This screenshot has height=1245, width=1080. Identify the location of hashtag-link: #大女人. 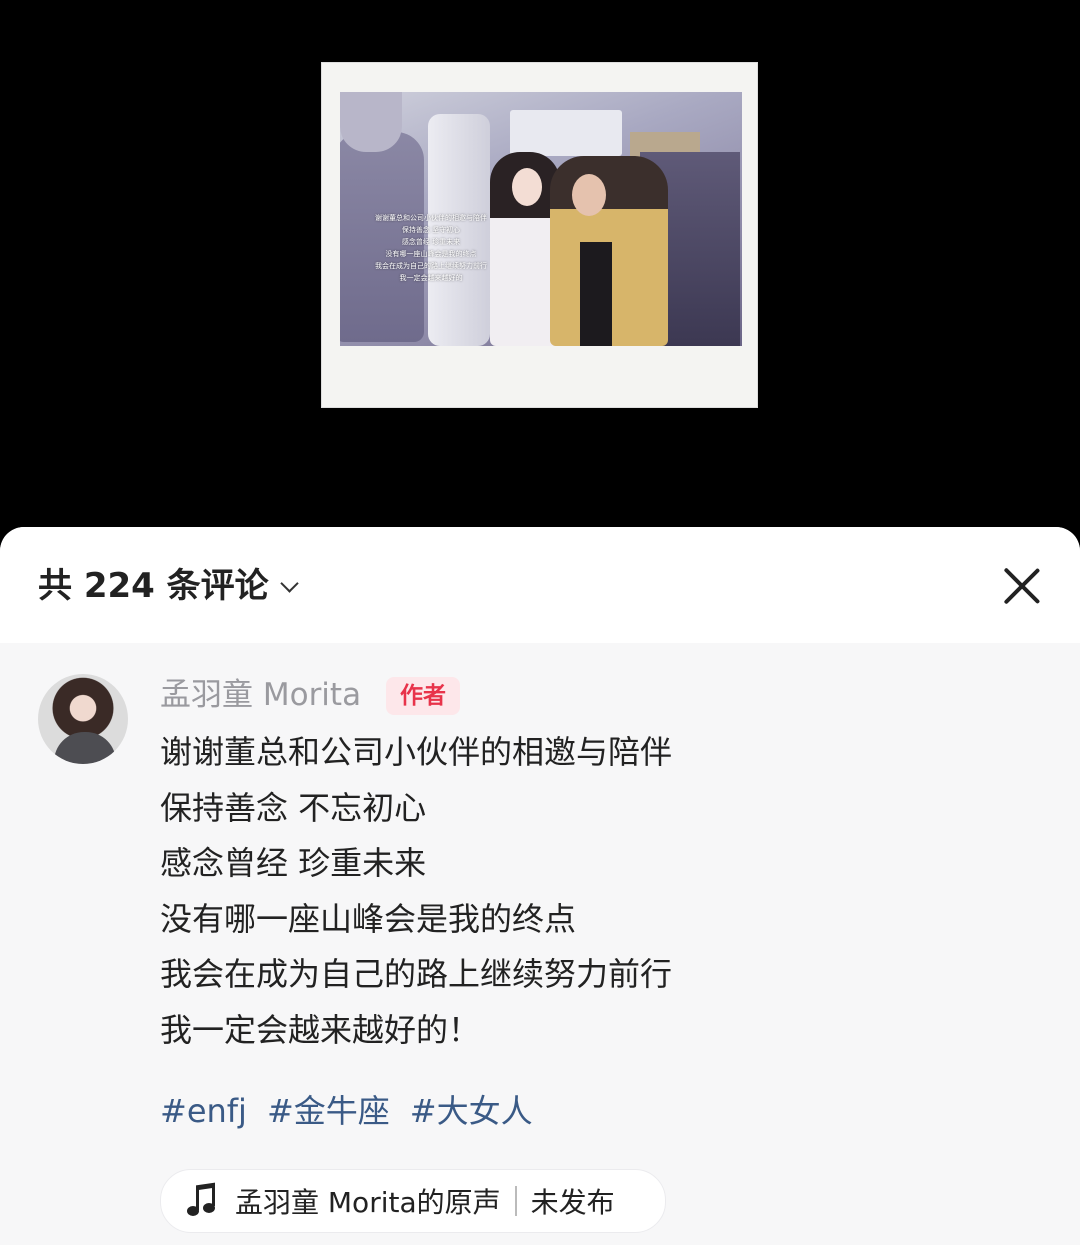
(471, 1111).